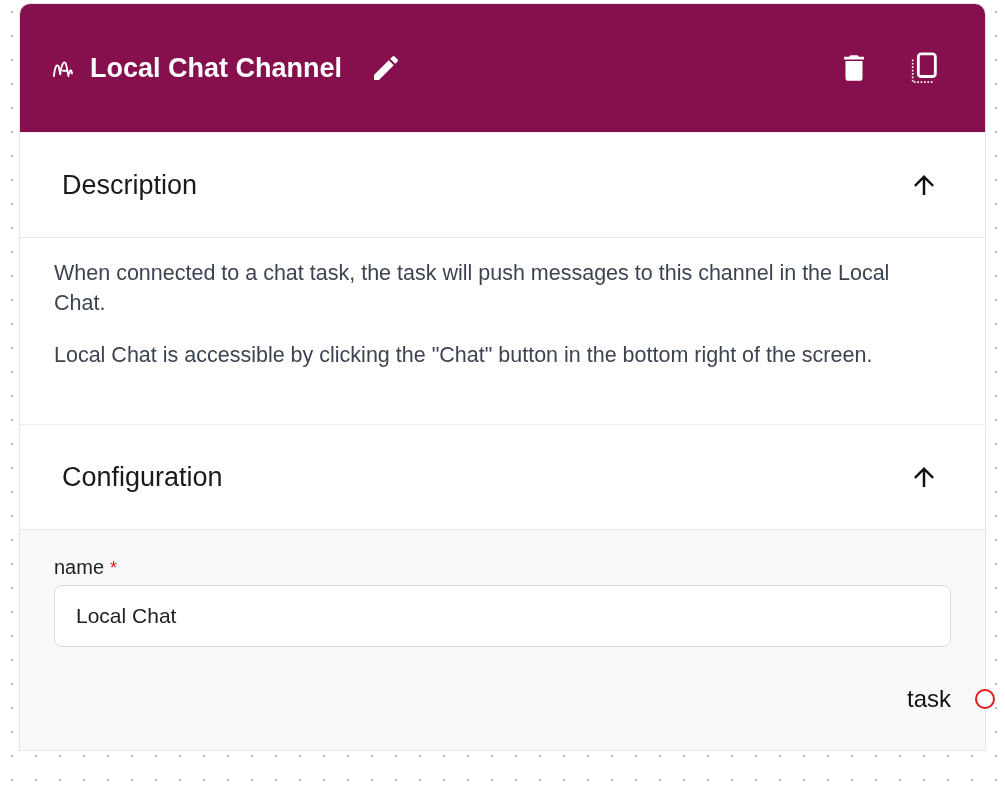 The width and height of the screenshot is (1005, 785). I want to click on node-title: Local Chat Channel, so click(216, 68).